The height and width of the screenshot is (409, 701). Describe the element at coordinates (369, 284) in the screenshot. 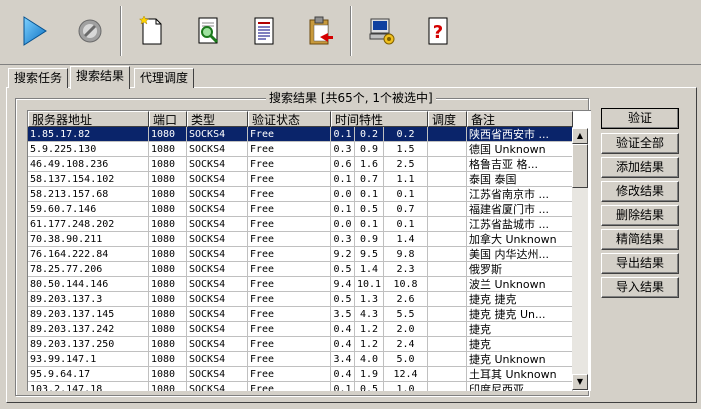

I see `cell-time-avg: 10.1` at that location.